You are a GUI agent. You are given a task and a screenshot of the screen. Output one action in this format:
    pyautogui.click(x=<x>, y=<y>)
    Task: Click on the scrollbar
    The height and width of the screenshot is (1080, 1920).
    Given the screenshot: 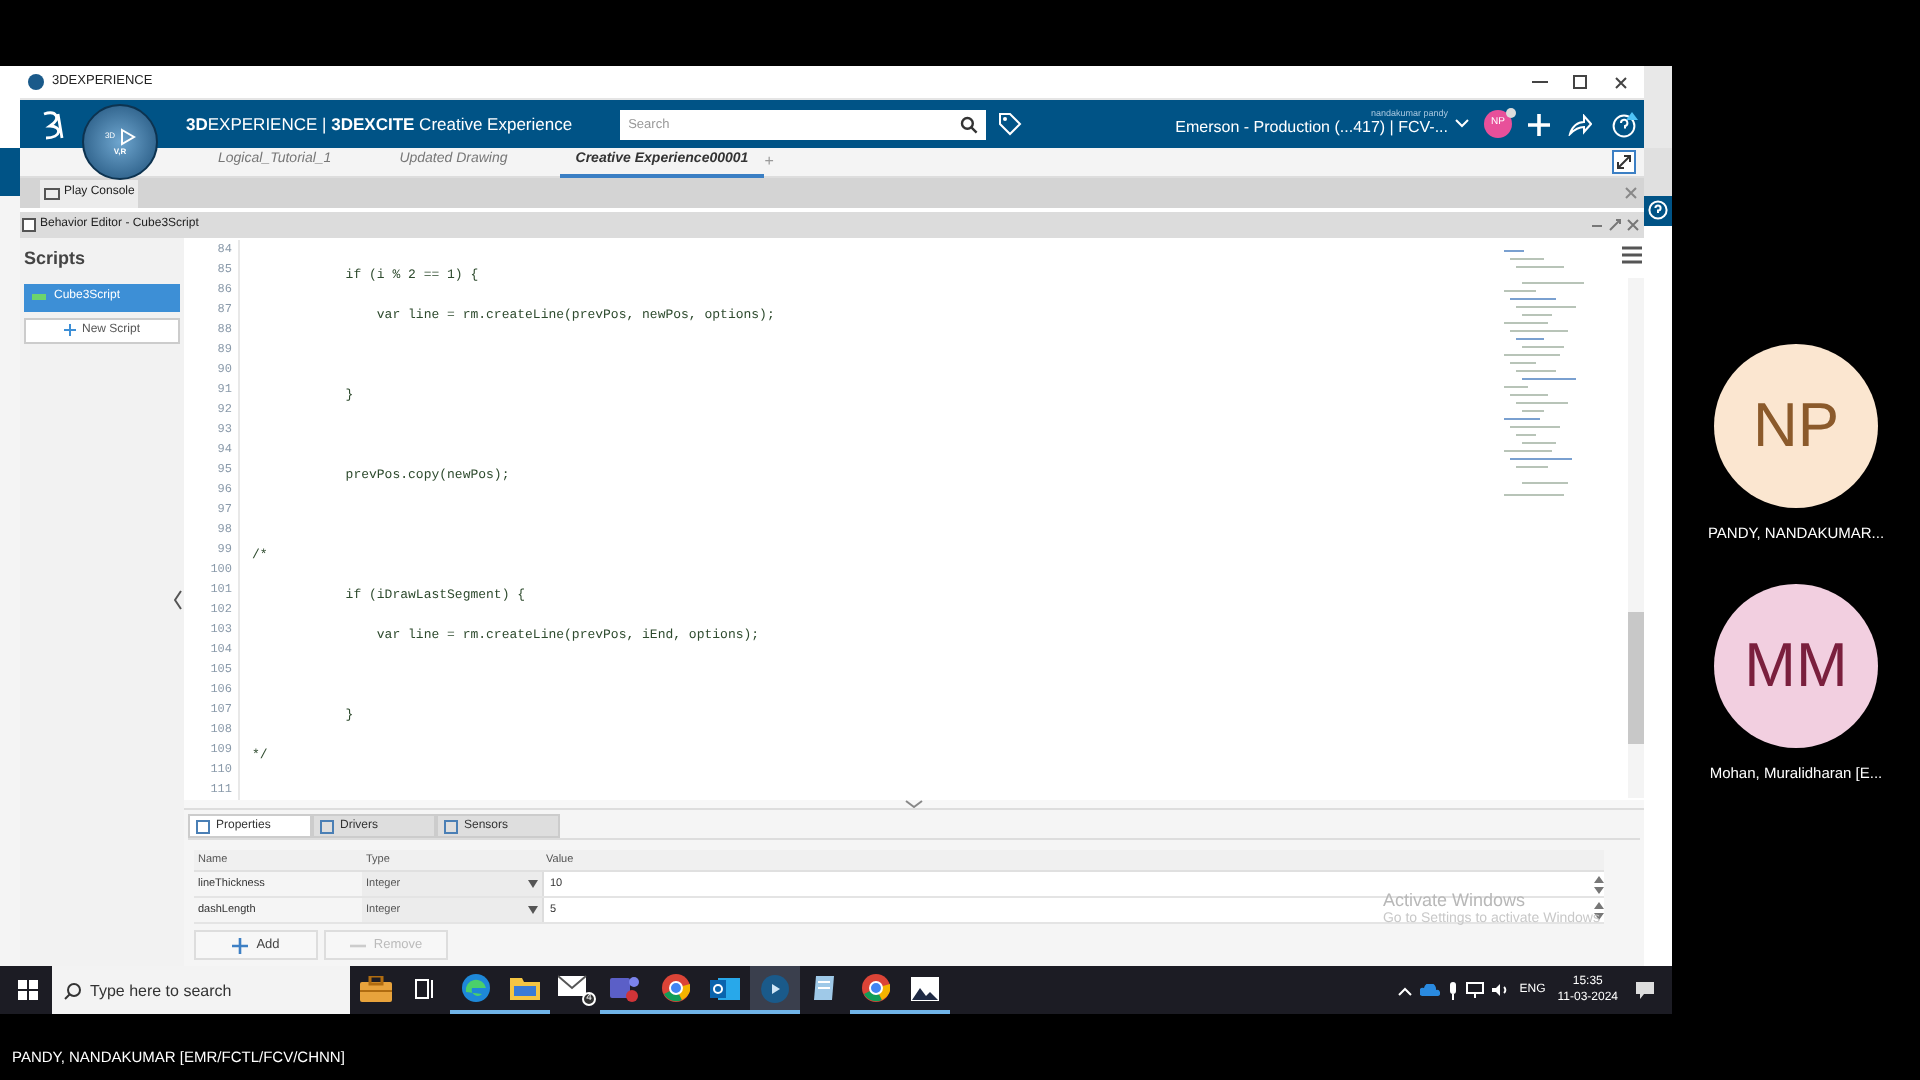 What is the action you would take?
    pyautogui.click(x=1636, y=538)
    